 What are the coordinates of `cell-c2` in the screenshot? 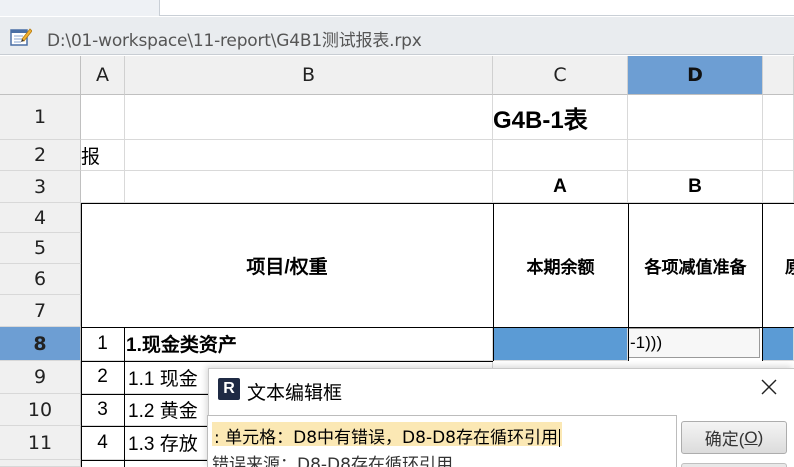 It's located at (560, 155).